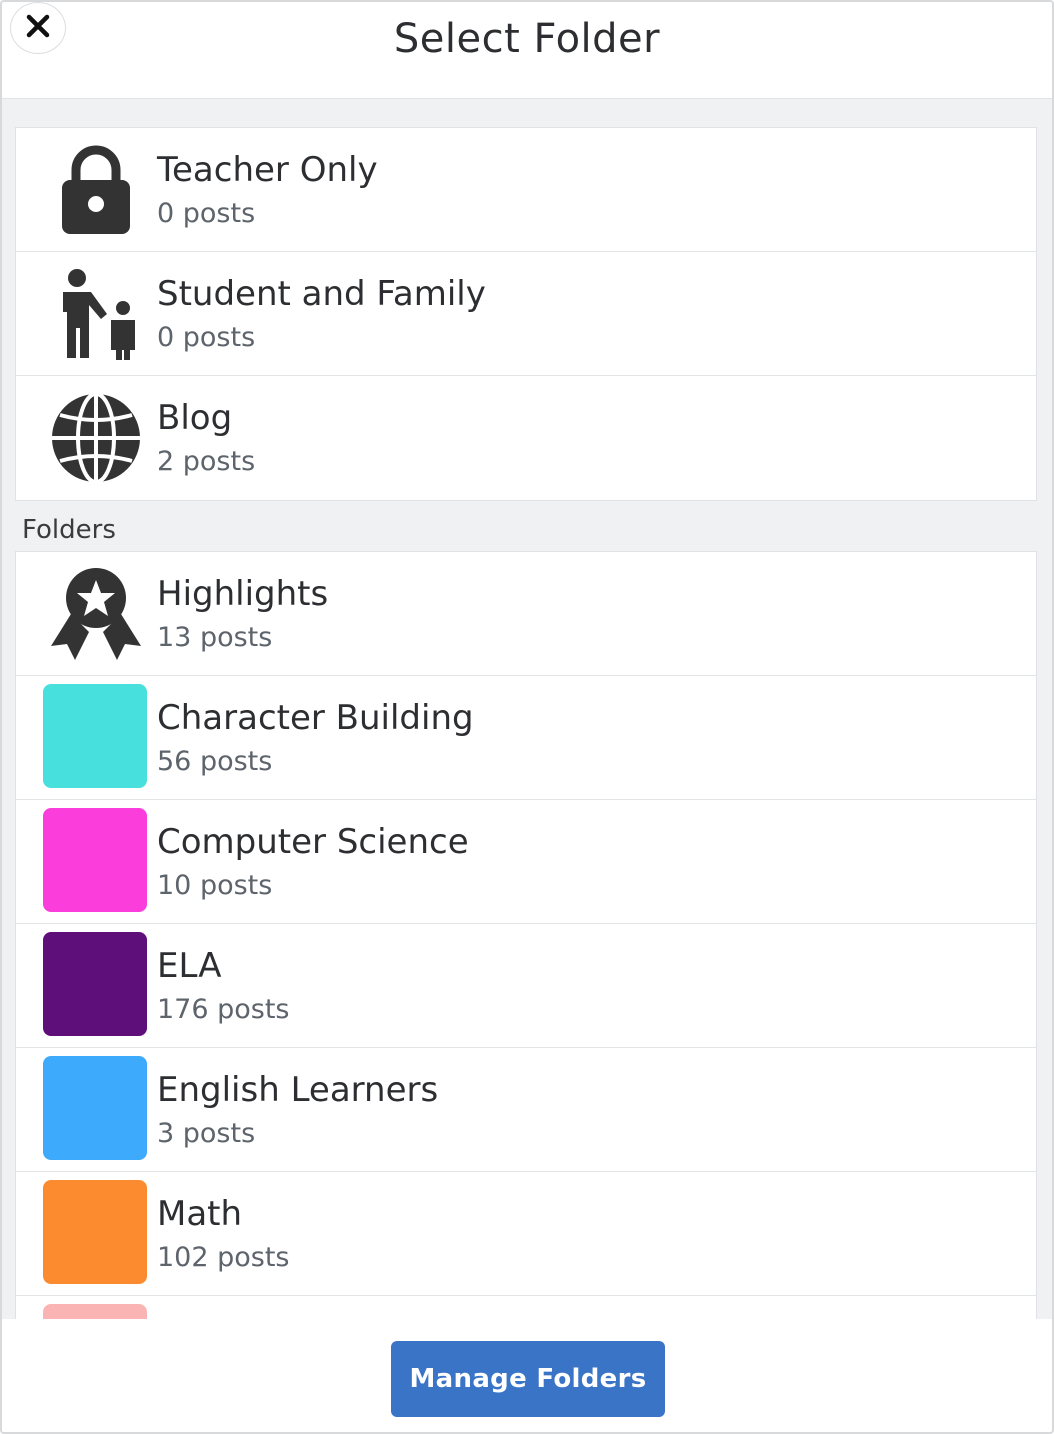 This screenshot has height=1434, width=1054. What do you see at coordinates (96, 314) in the screenshot?
I see `parent-child-icon` at bounding box center [96, 314].